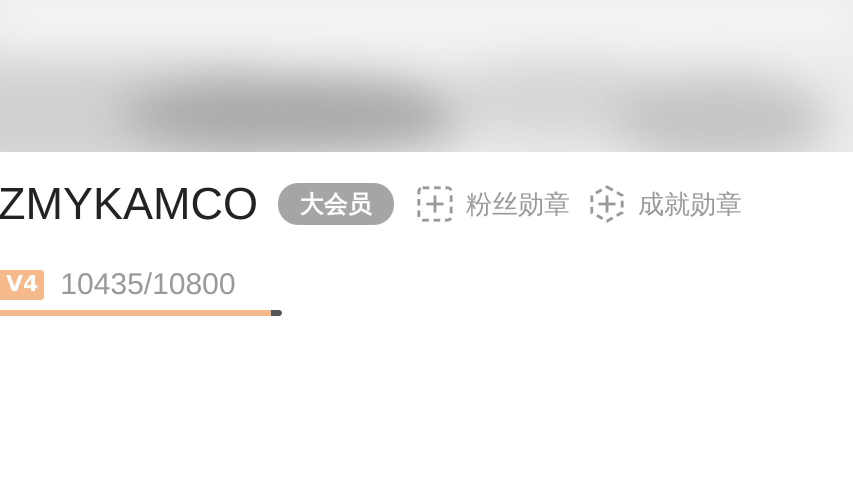 This screenshot has width=853, height=480. I want to click on medal-button: 粉丝勋章, so click(493, 204).